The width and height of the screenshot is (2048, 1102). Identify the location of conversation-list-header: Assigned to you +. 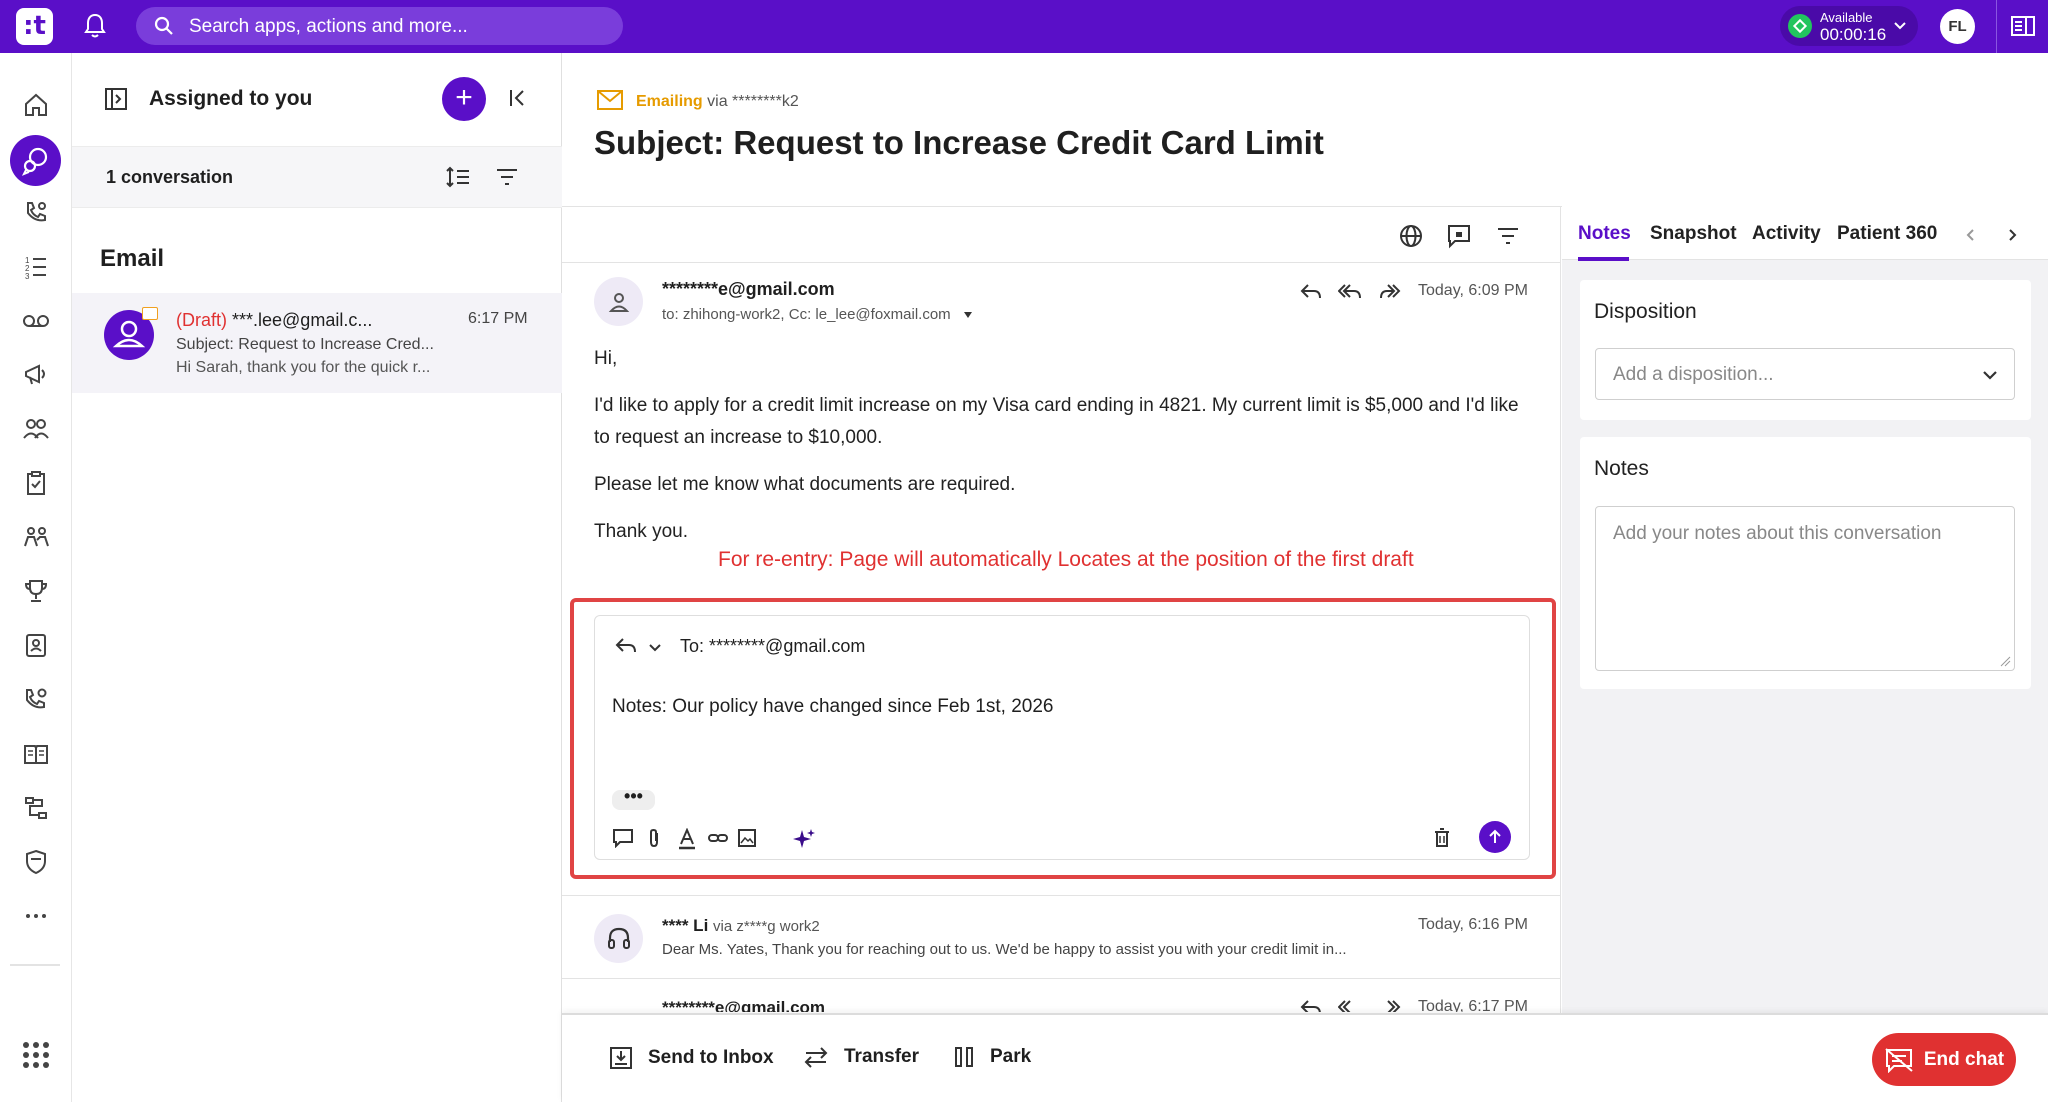
(317, 99).